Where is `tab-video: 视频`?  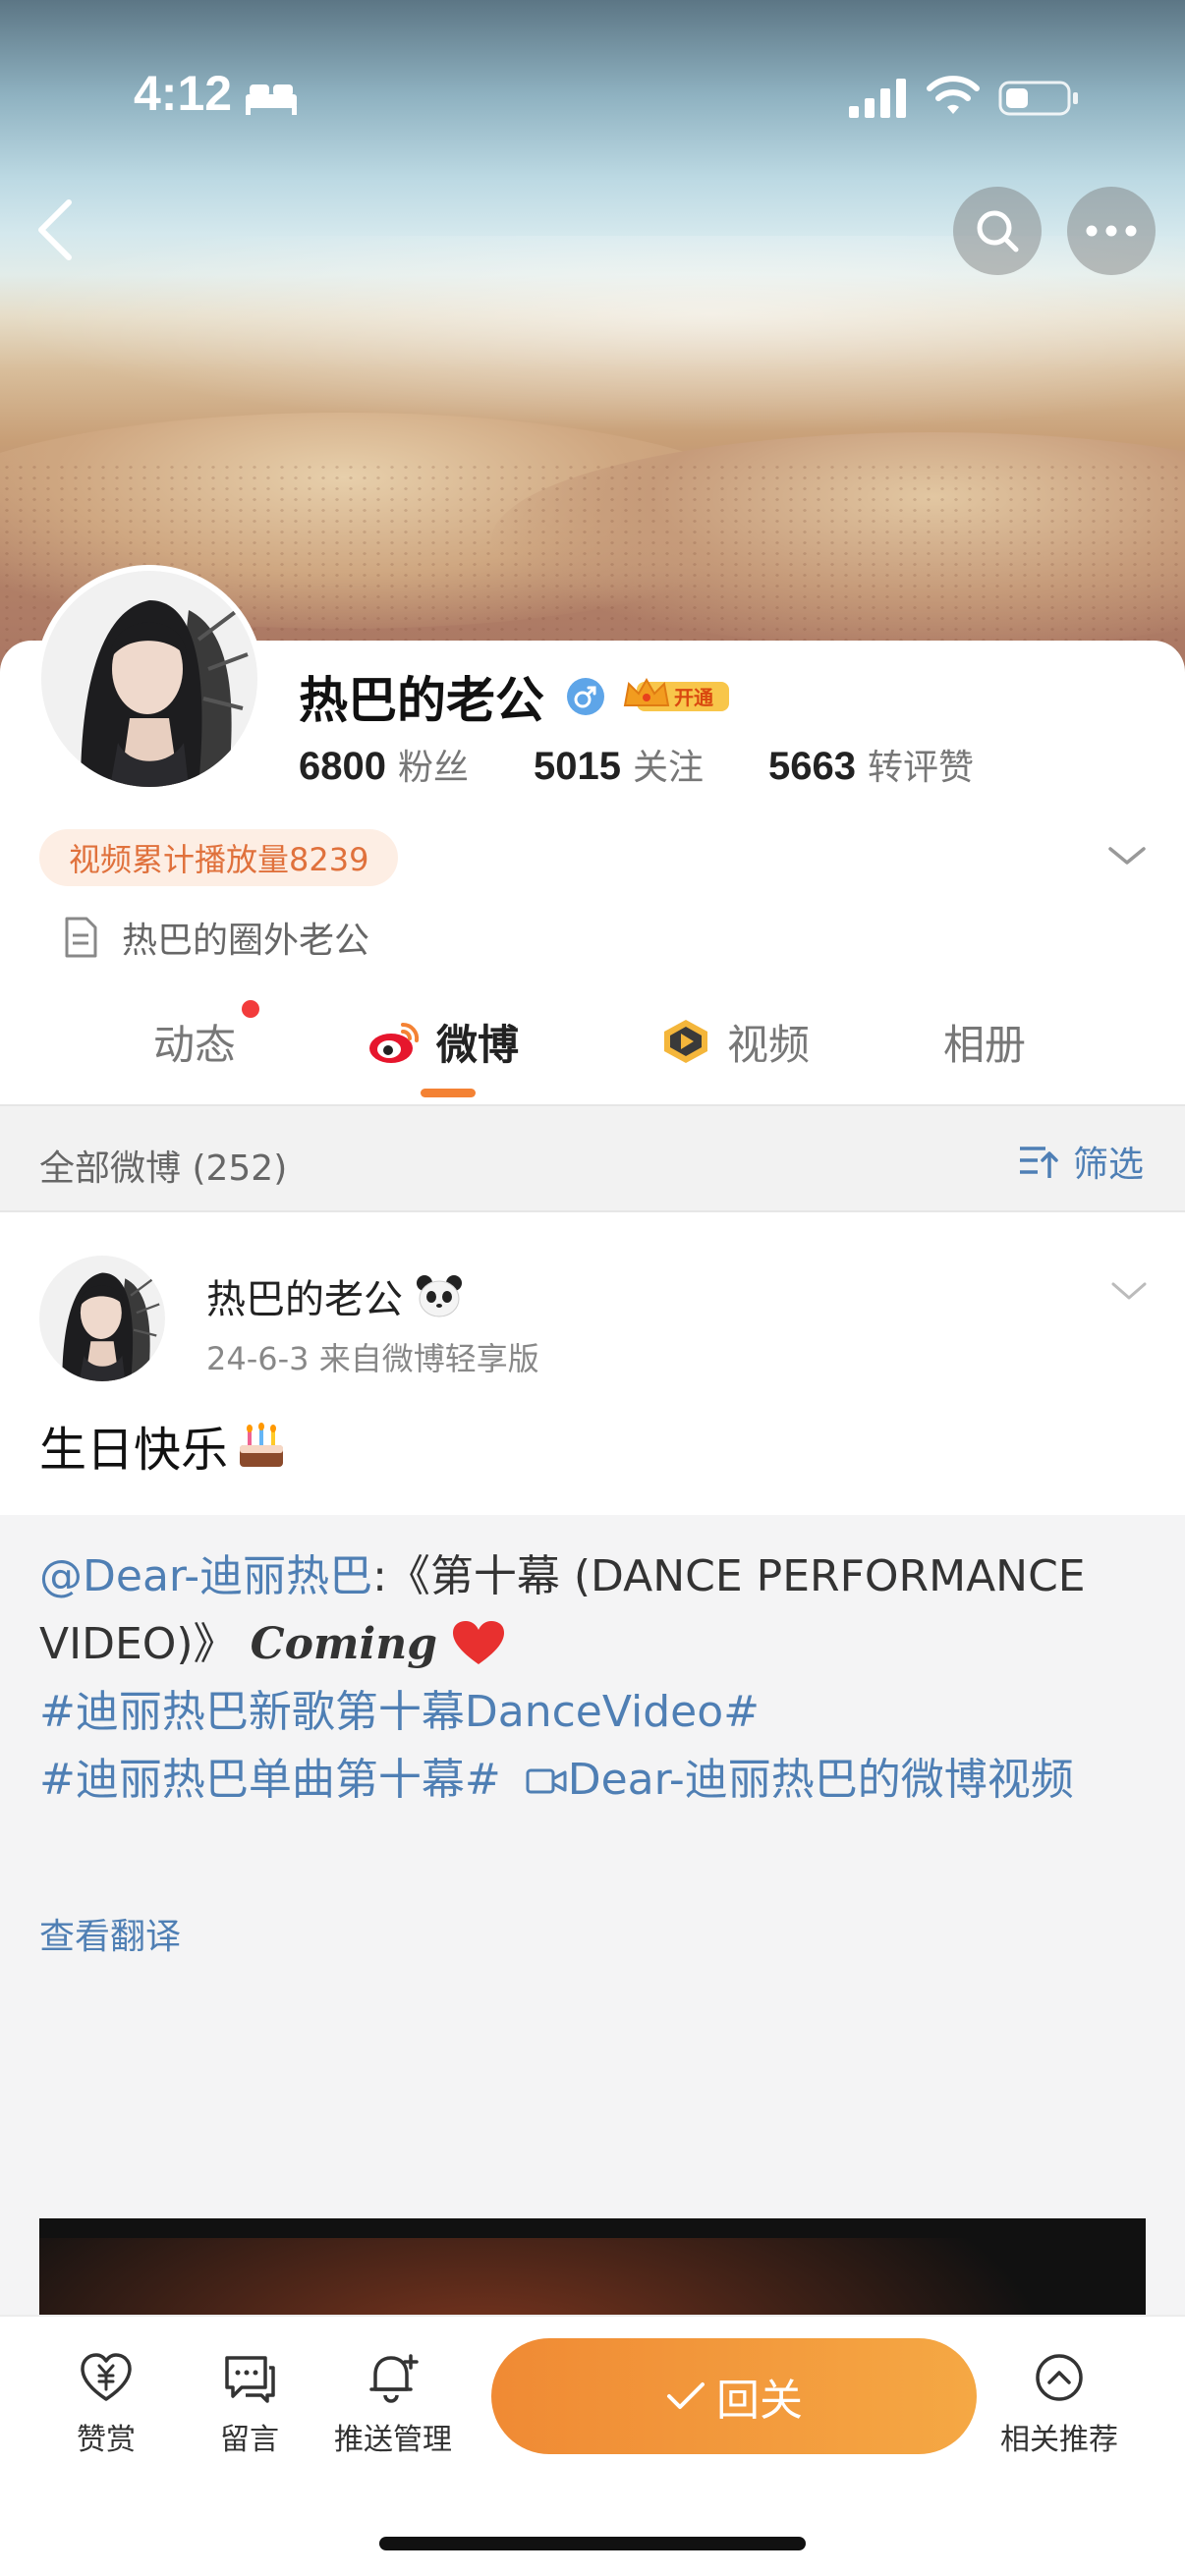
tab-video: 视频 is located at coordinates (734, 1041).